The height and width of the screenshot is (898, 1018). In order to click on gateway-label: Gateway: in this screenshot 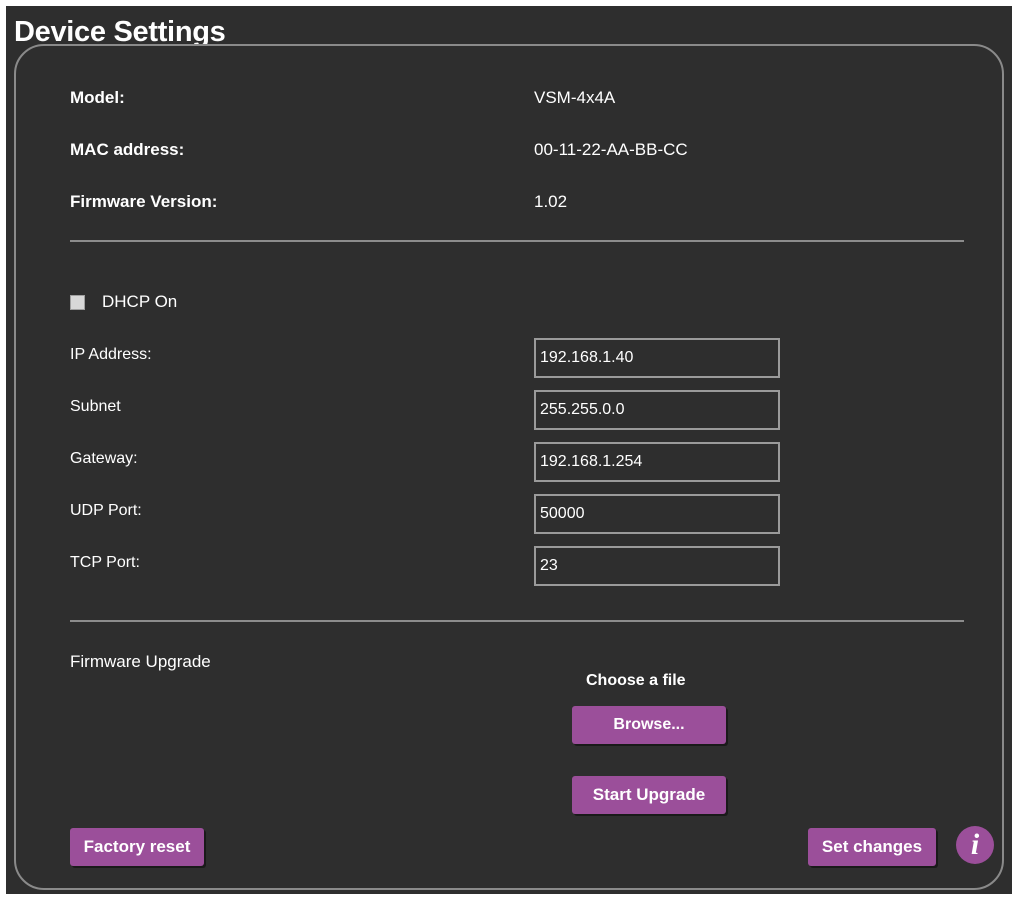, I will do `click(104, 458)`.